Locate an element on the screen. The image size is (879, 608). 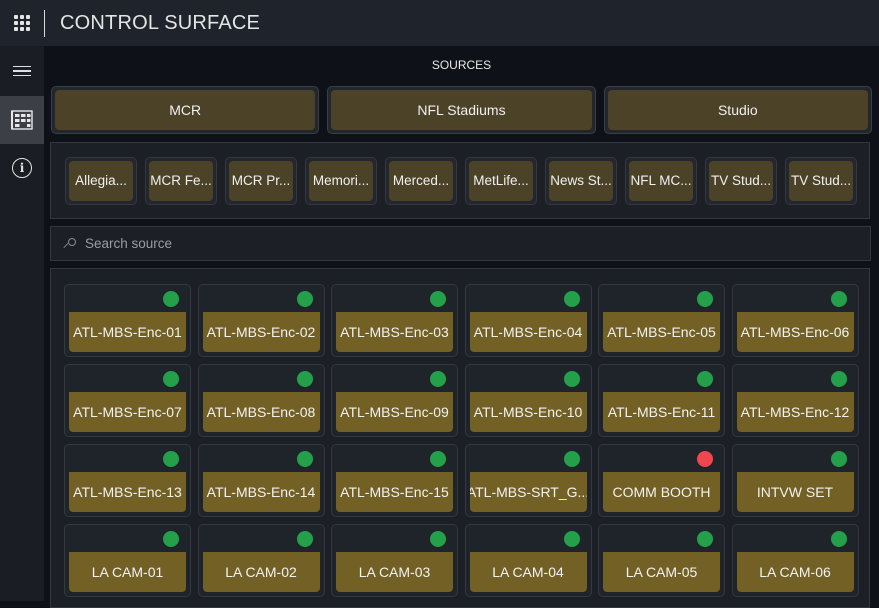
info-icon: i is located at coordinates (22, 168).